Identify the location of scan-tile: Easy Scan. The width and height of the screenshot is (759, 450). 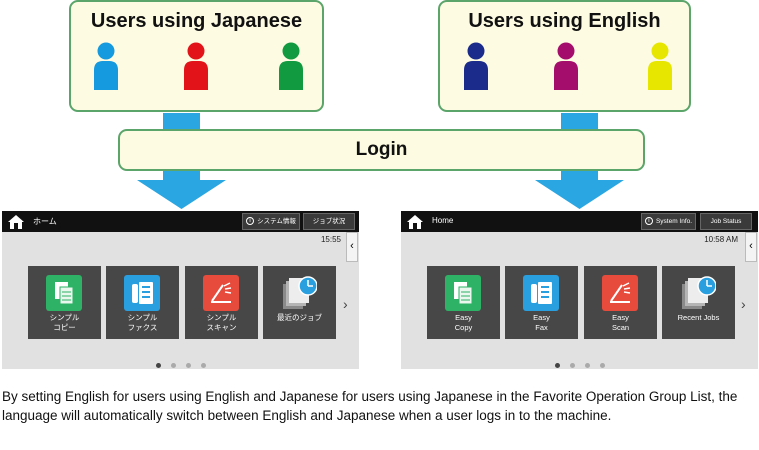
(620, 302).